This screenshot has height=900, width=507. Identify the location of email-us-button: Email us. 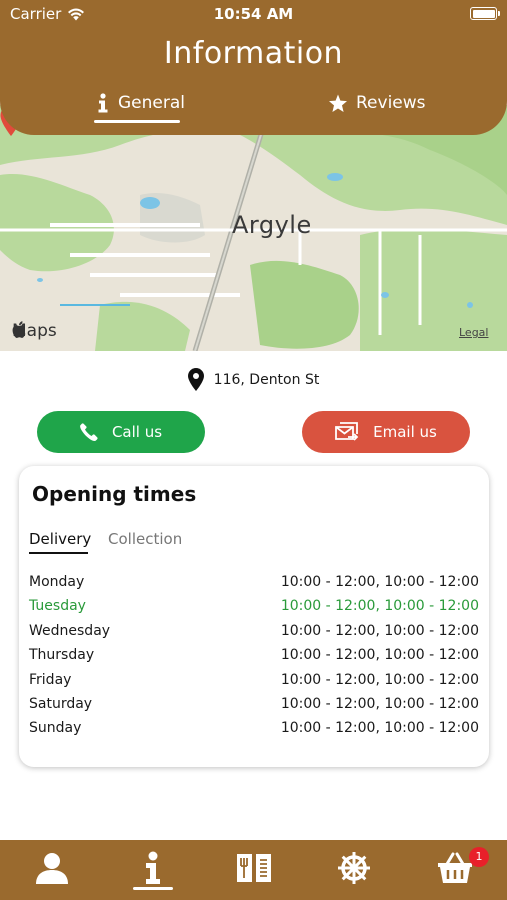
(386, 432).